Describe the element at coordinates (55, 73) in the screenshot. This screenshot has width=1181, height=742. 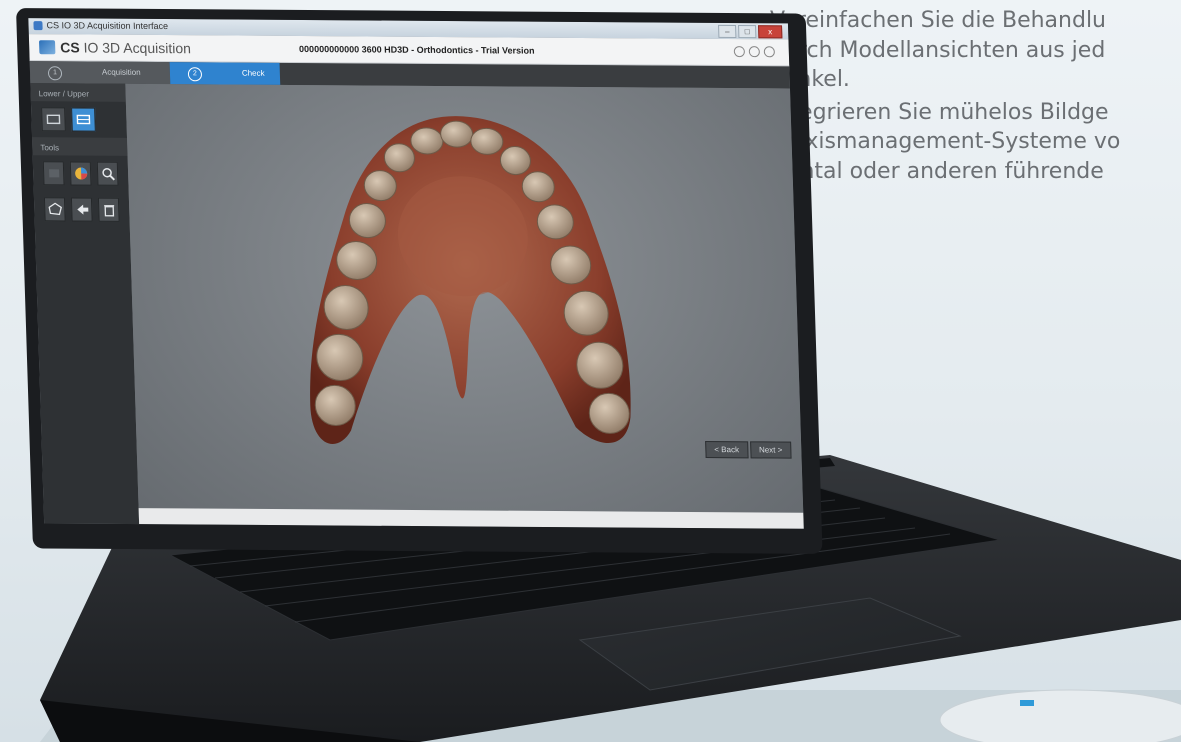
I see `step-number: 1` at that location.